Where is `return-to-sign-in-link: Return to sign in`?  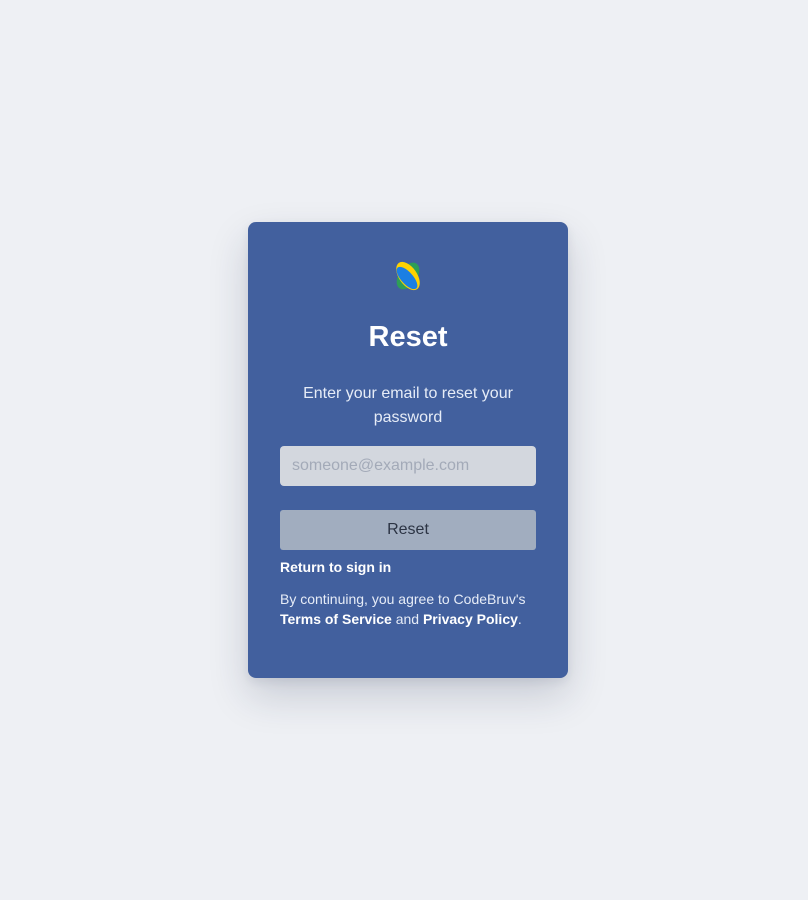 return-to-sign-in-link: Return to sign in is located at coordinates (335, 567).